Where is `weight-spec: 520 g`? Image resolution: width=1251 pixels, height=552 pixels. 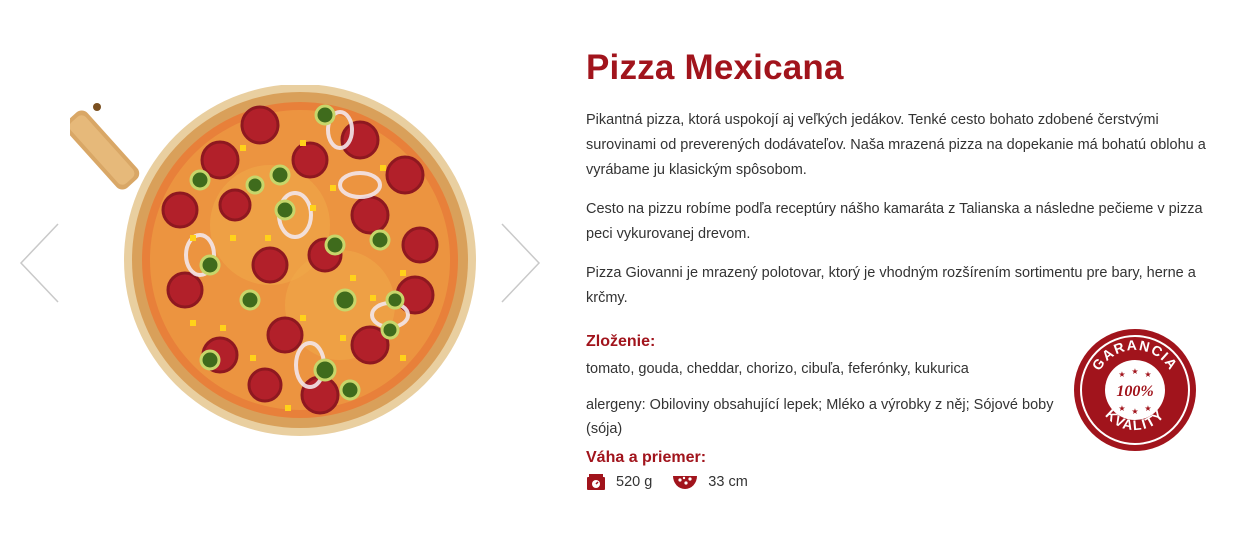 weight-spec: 520 g is located at coordinates (619, 482).